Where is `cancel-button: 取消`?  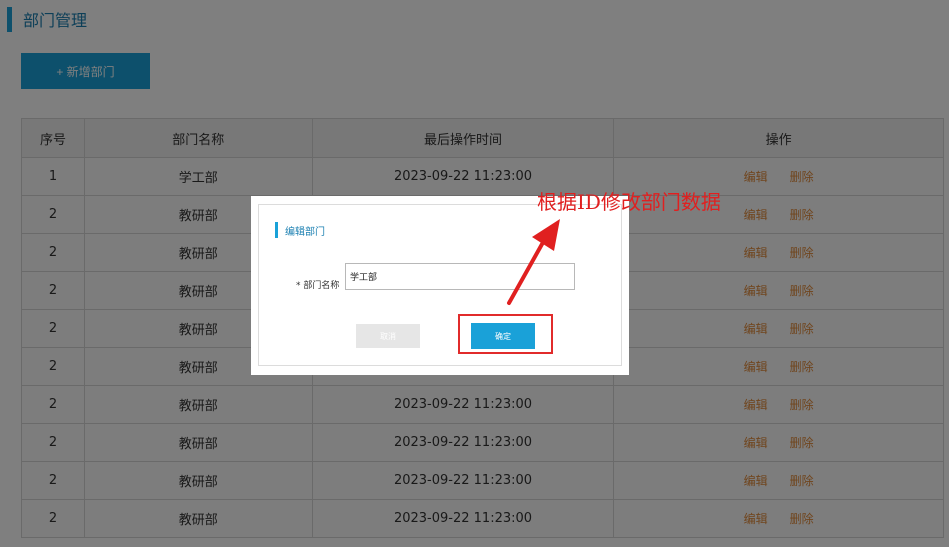 cancel-button: 取消 is located at coordinates (388, 336).